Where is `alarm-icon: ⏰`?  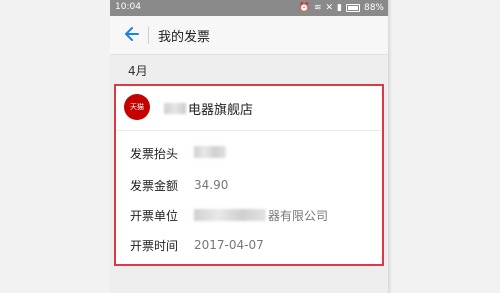
alarm-icon: ⏰ is located at coordinates (304, 8).